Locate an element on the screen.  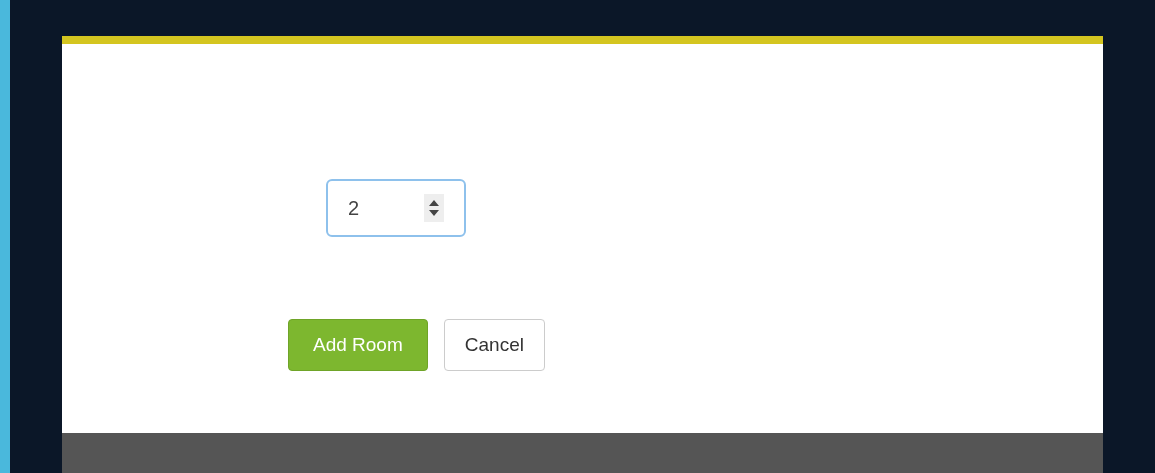
spinner-icon is located at coordinates (434, 208).